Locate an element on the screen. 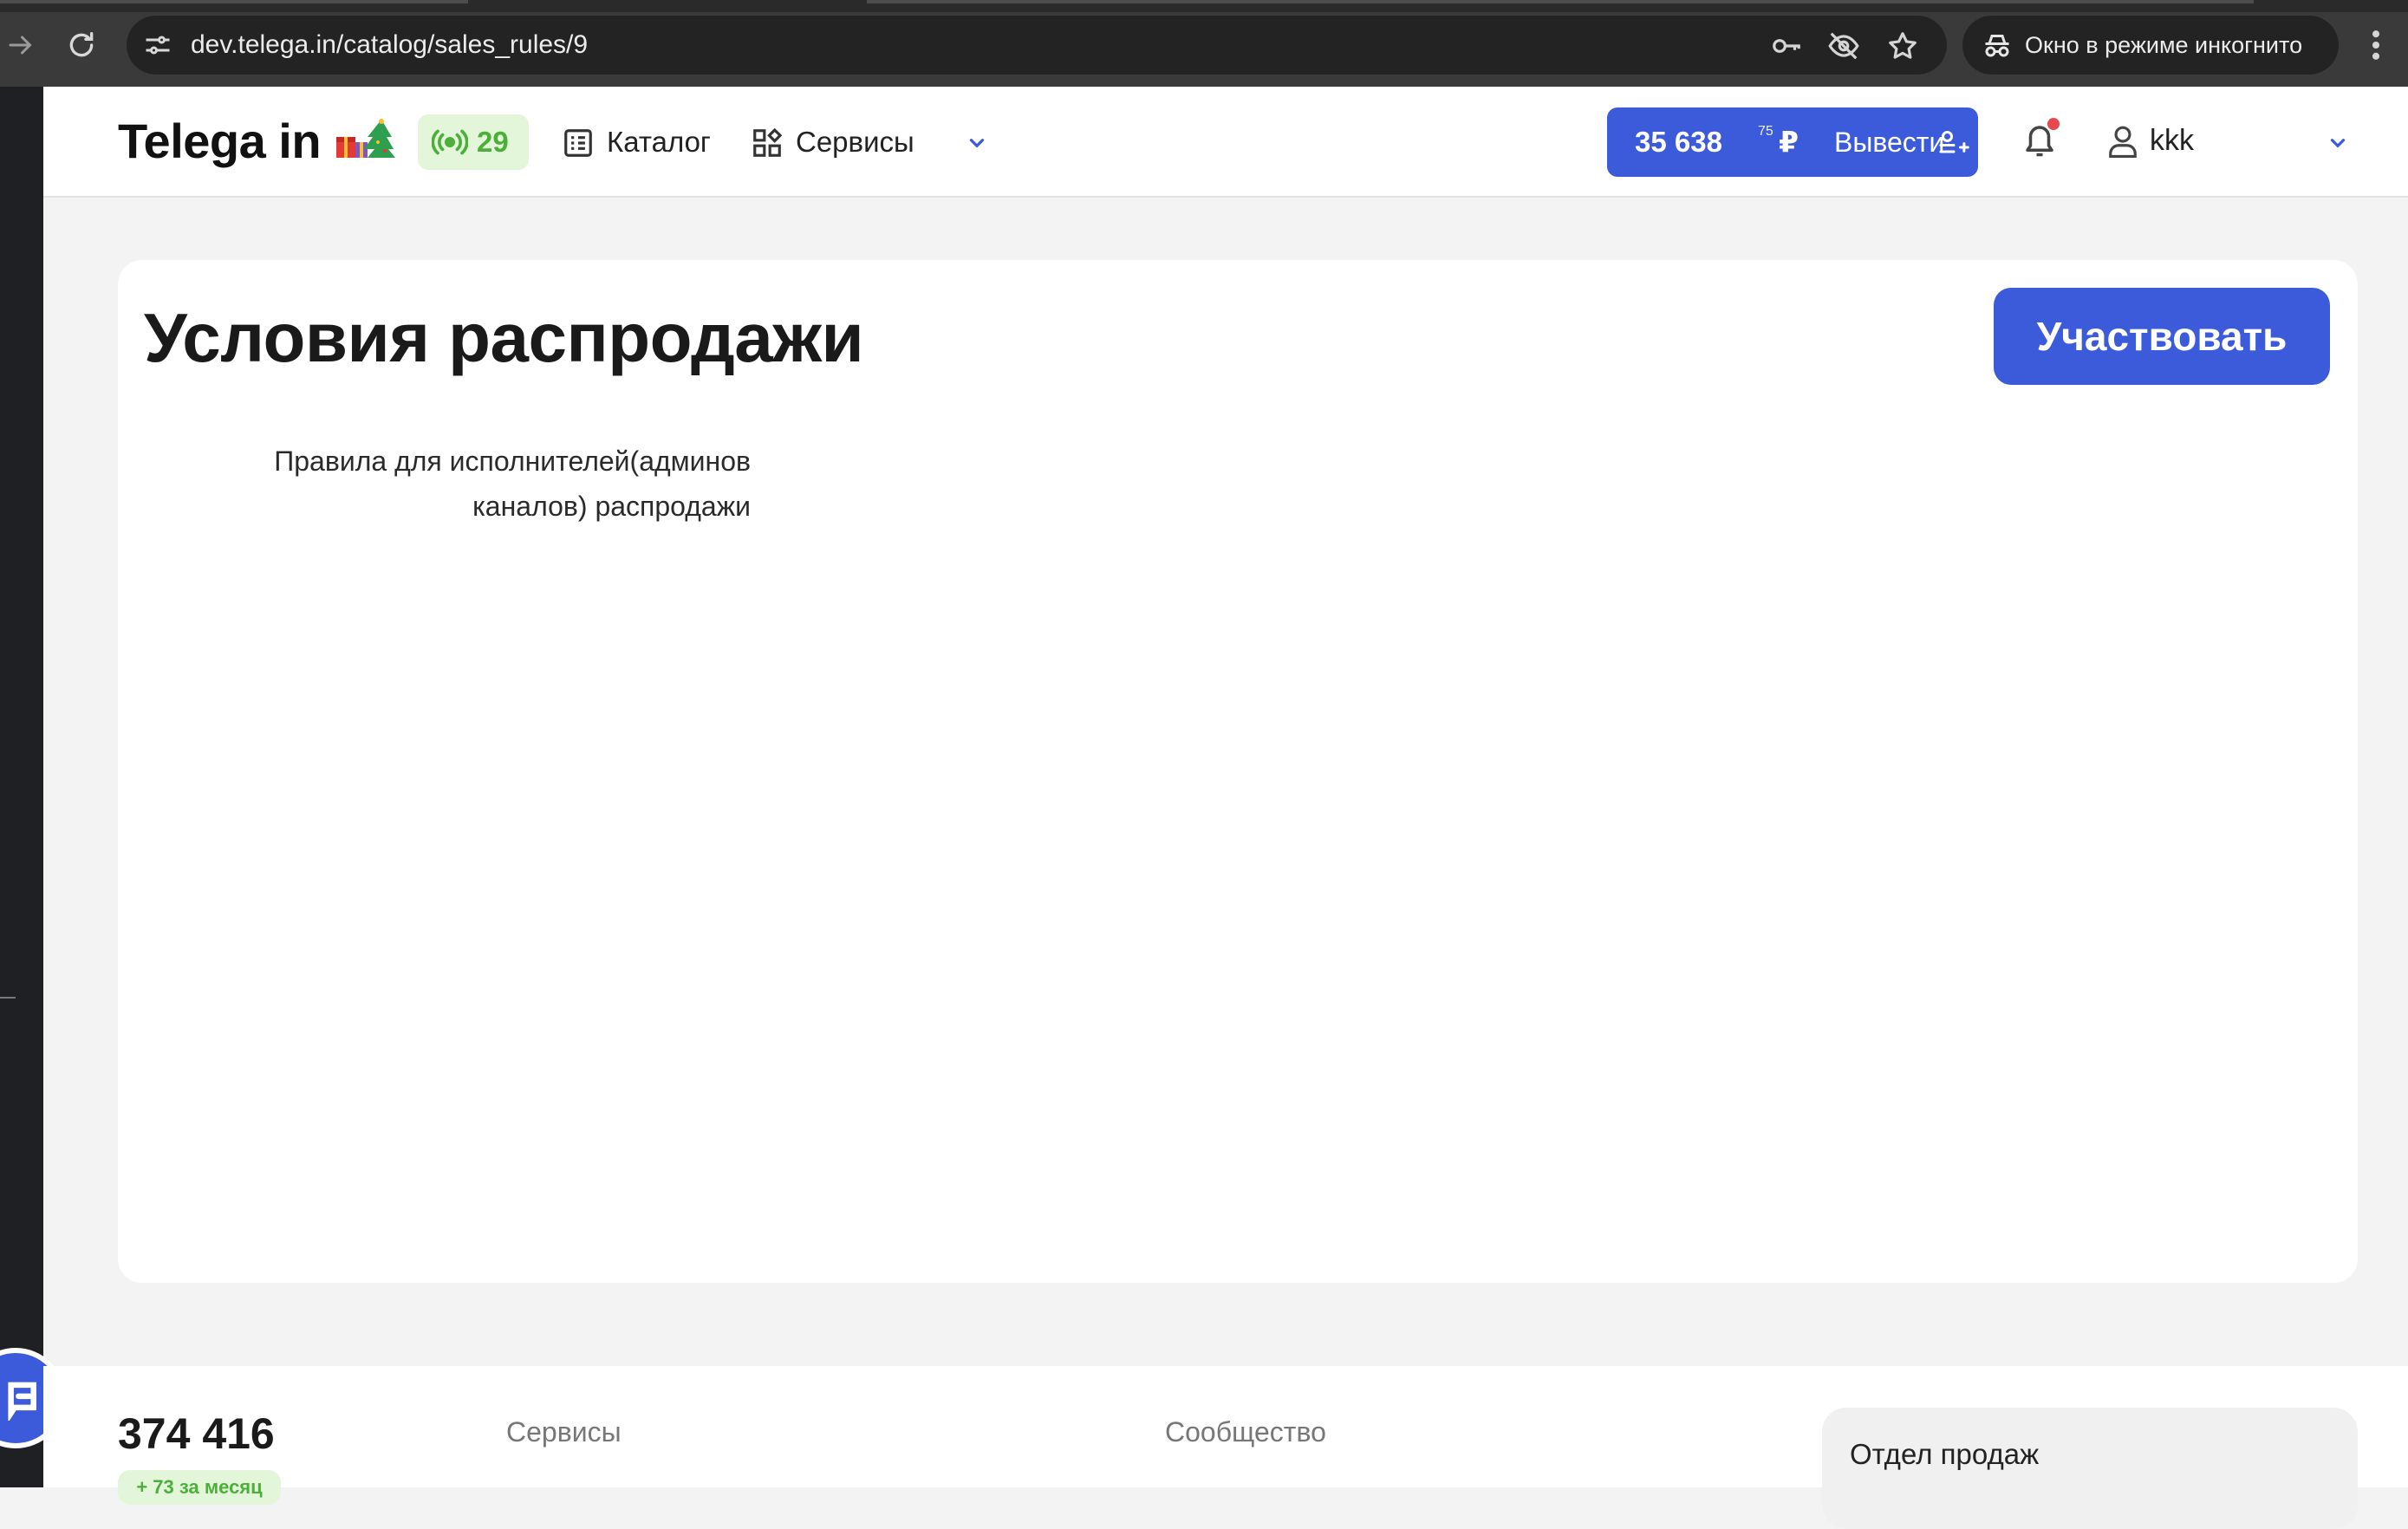  url-text: dev.telega.in/catalog/sales_rules/9 is located at coordinates (389, 45).